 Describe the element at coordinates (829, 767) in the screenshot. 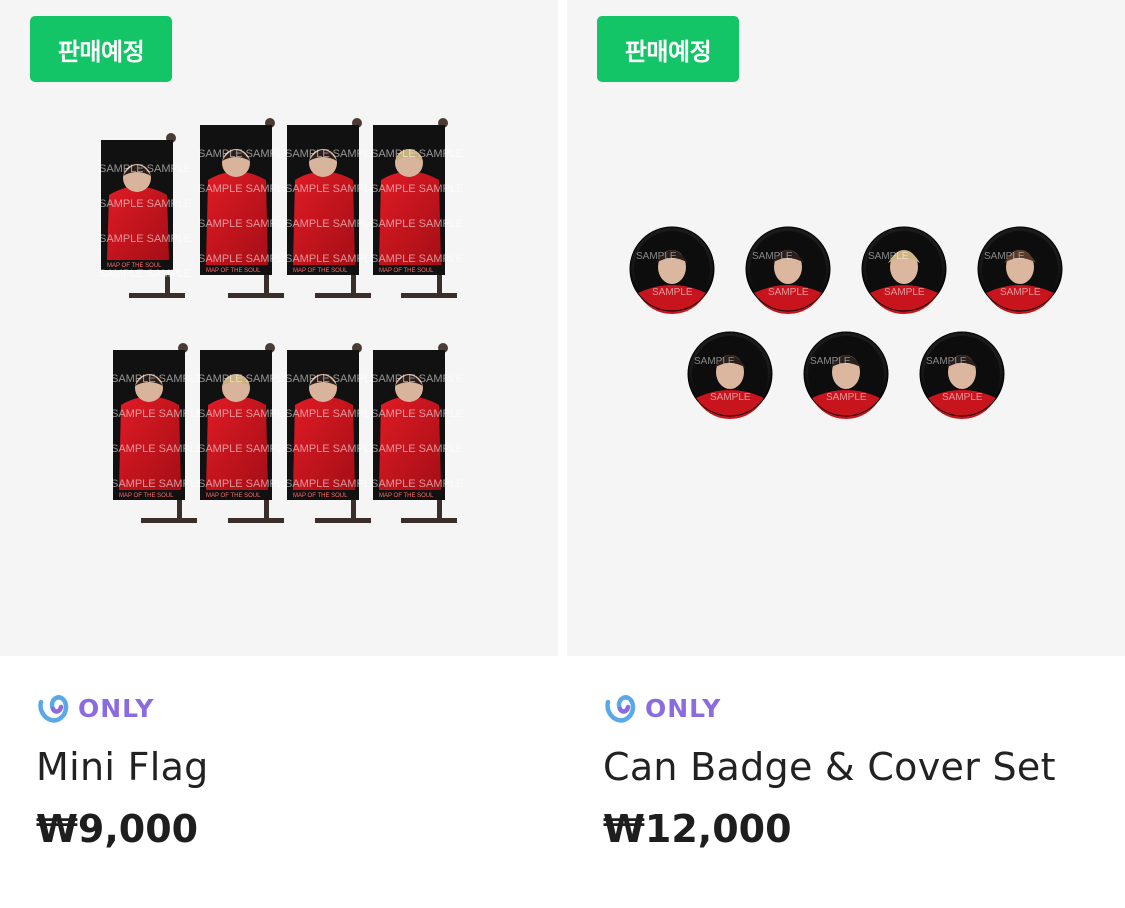

I see `product-title: Can Badge & Cover Set` at that location.